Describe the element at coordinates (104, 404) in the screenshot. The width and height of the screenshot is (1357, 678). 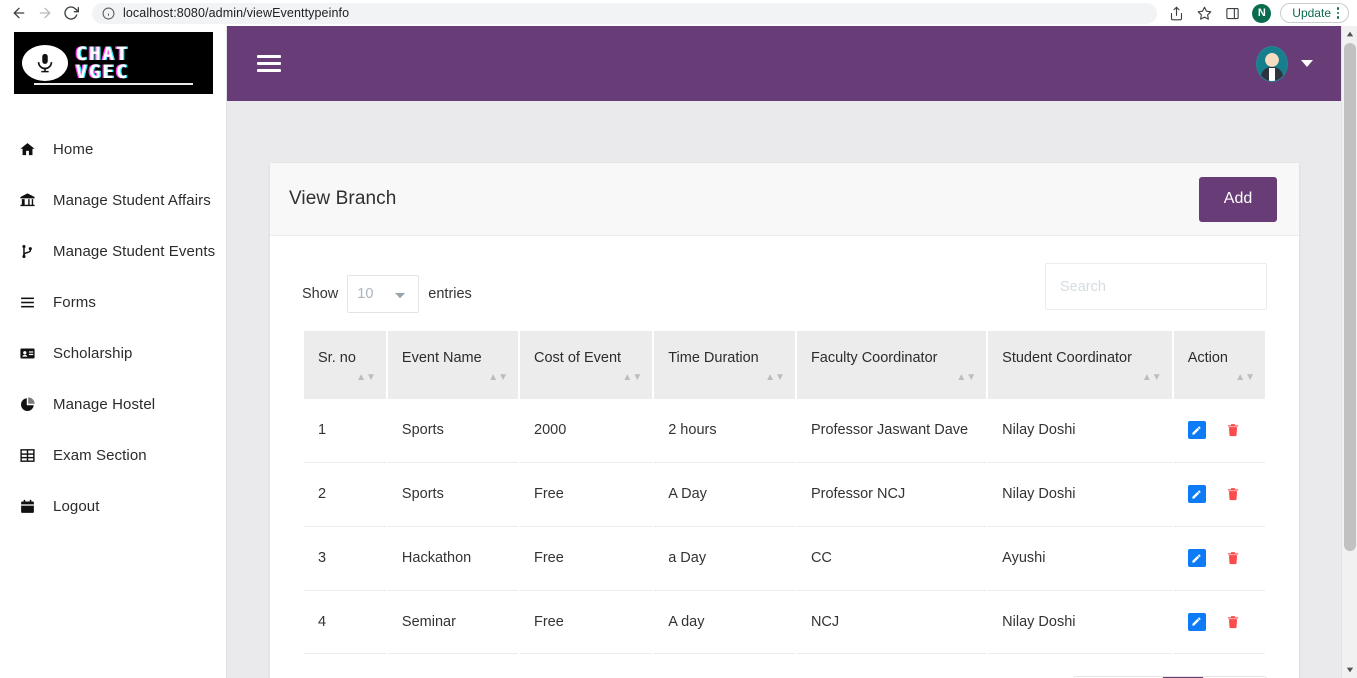
I see `sidebar-item-label: Manage Hostel` at that location.